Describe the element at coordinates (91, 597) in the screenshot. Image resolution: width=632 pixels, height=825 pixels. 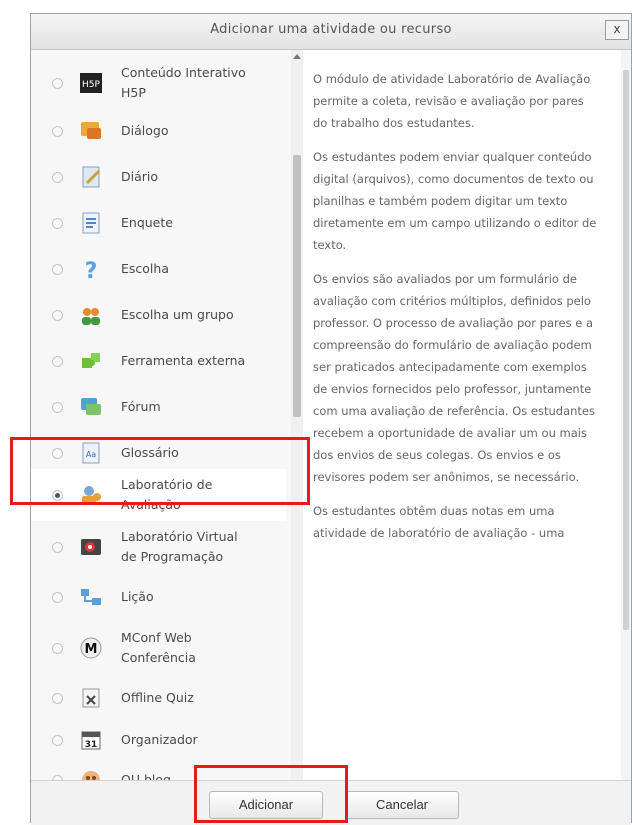
I see `lesson-icon` at that location.